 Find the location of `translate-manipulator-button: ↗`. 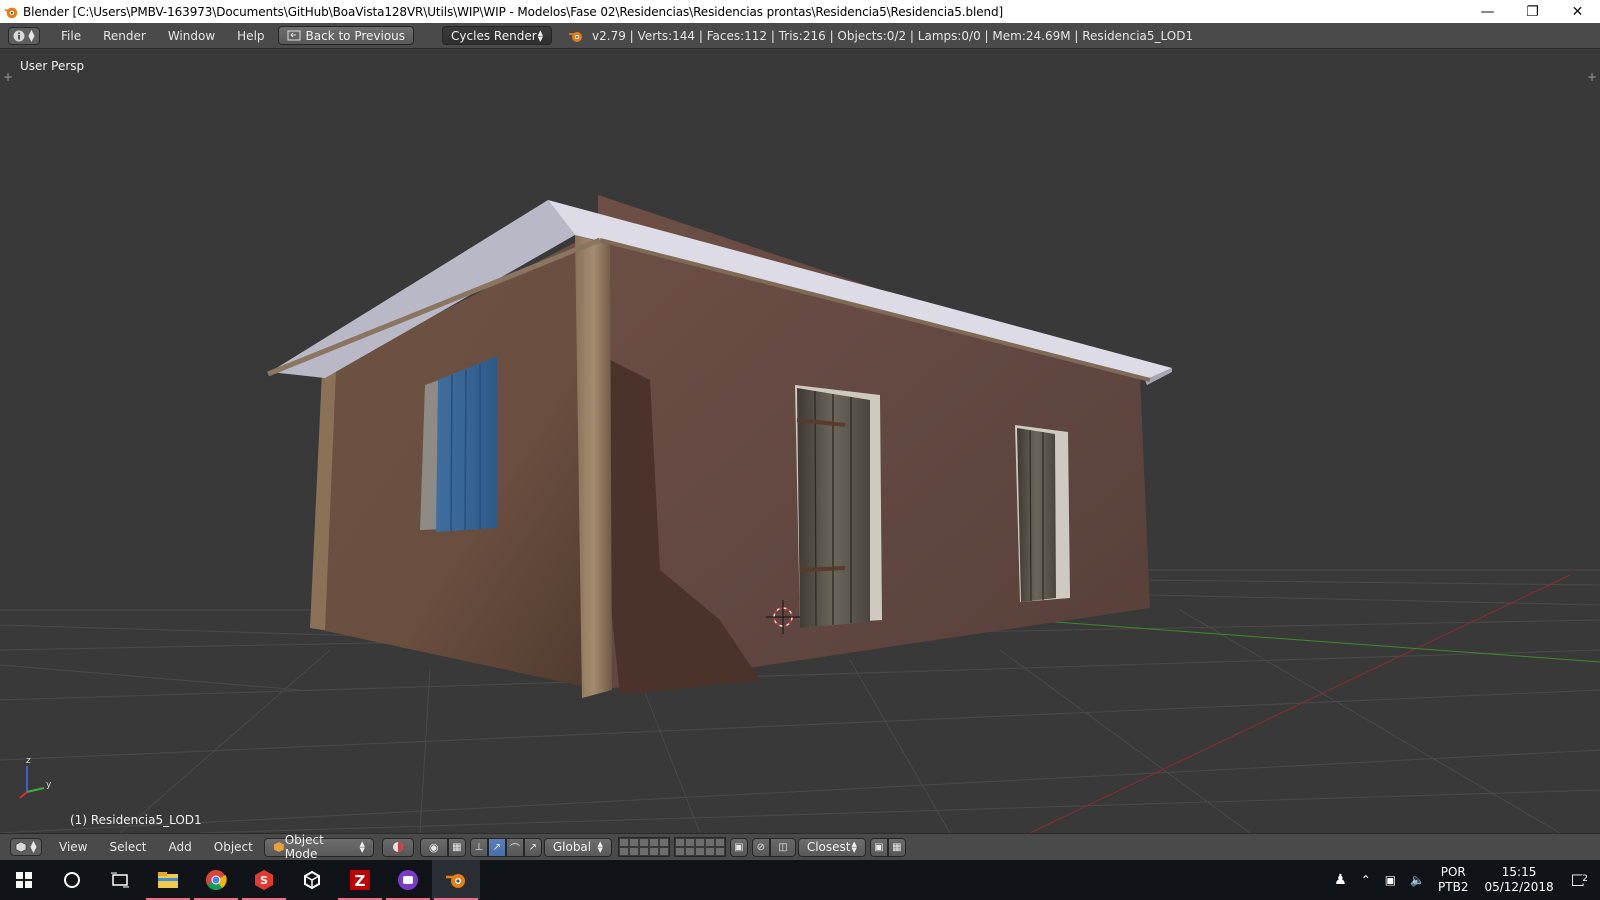

translate-manipulator-button: ↗ is located at coordinates (496, 847).